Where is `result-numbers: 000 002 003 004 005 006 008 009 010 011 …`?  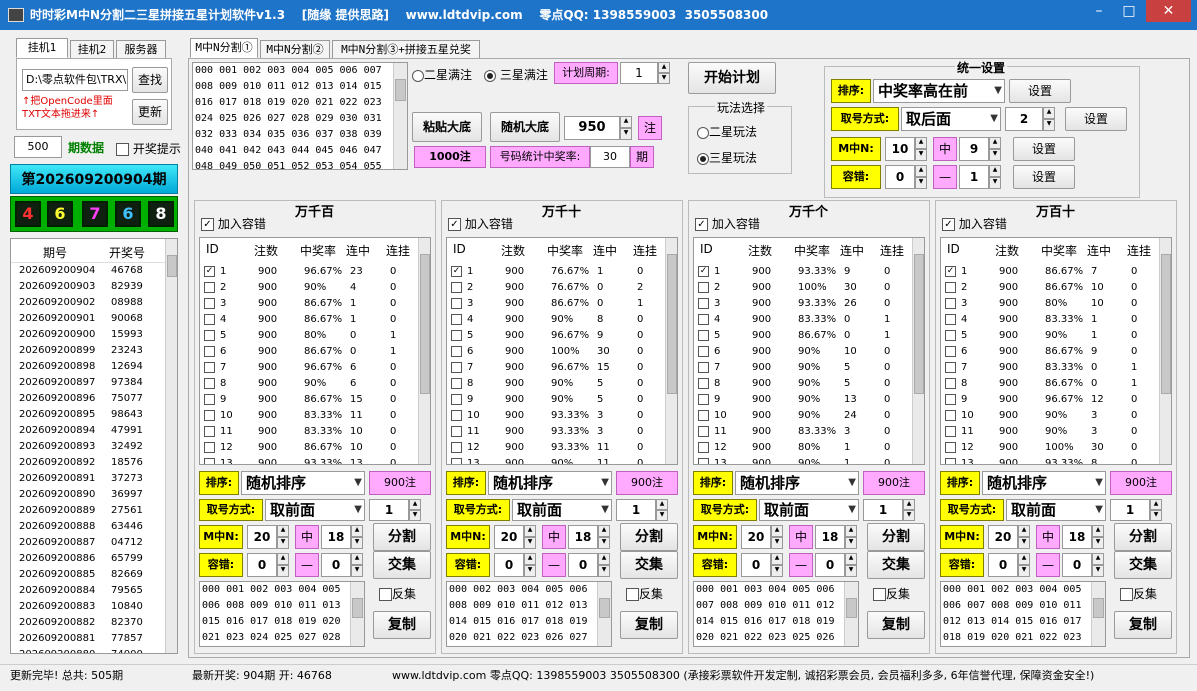
result-numbers: 000 002 003 004 005 006 008 009 010 011 … is located at coordinates (529, 614).